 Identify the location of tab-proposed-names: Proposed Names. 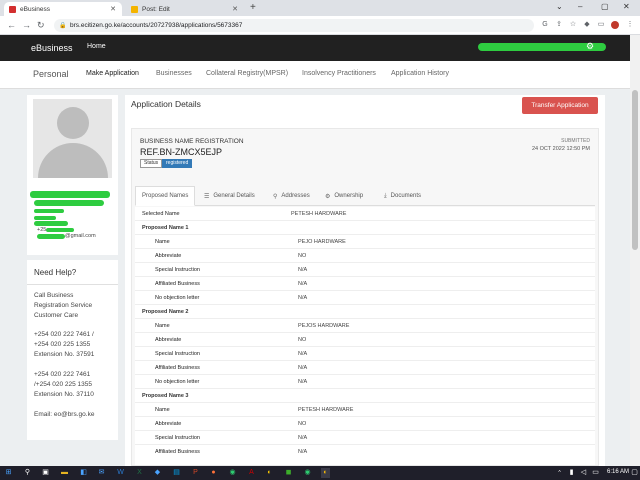
(165, 196).